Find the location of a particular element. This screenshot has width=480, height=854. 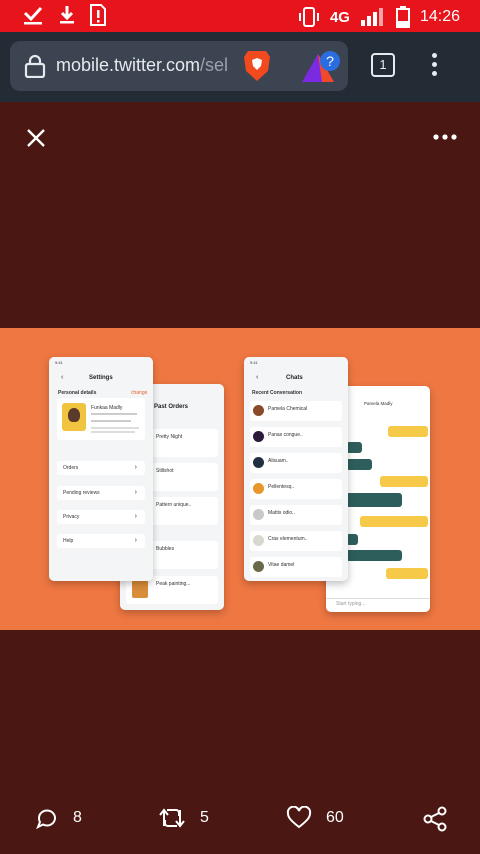

browser-menu-button is located at coordinates (434, 66).